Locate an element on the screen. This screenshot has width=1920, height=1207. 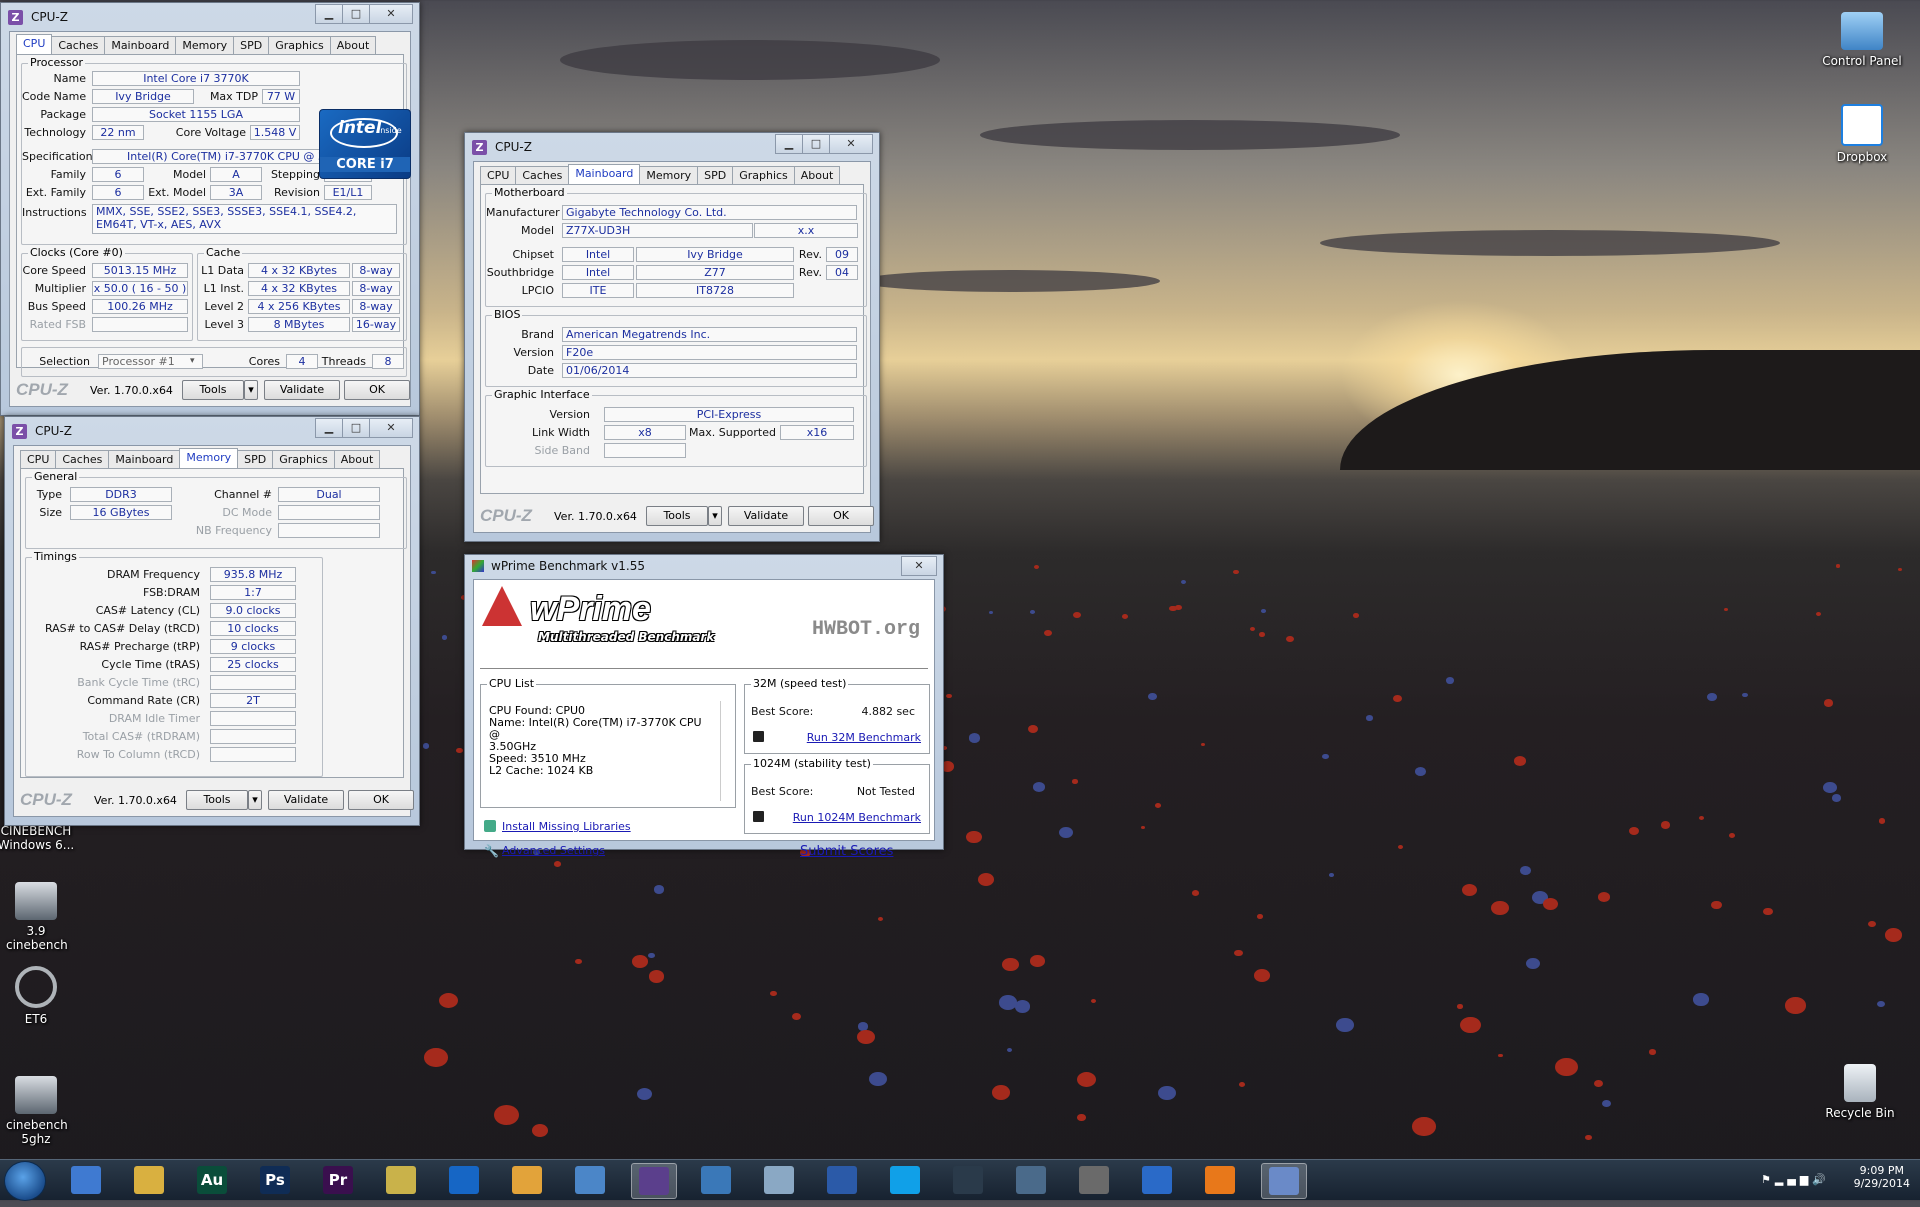
audition-icon: Au is located at coordinates (212, 1180).